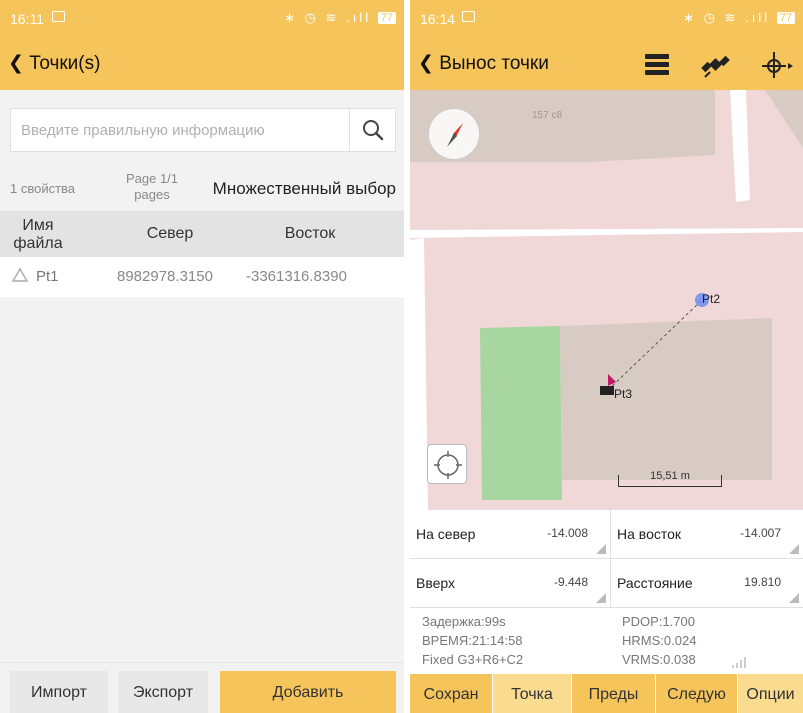 The image size is (803, 713). I want to click on up-label: Вверх, so click(436, 583).